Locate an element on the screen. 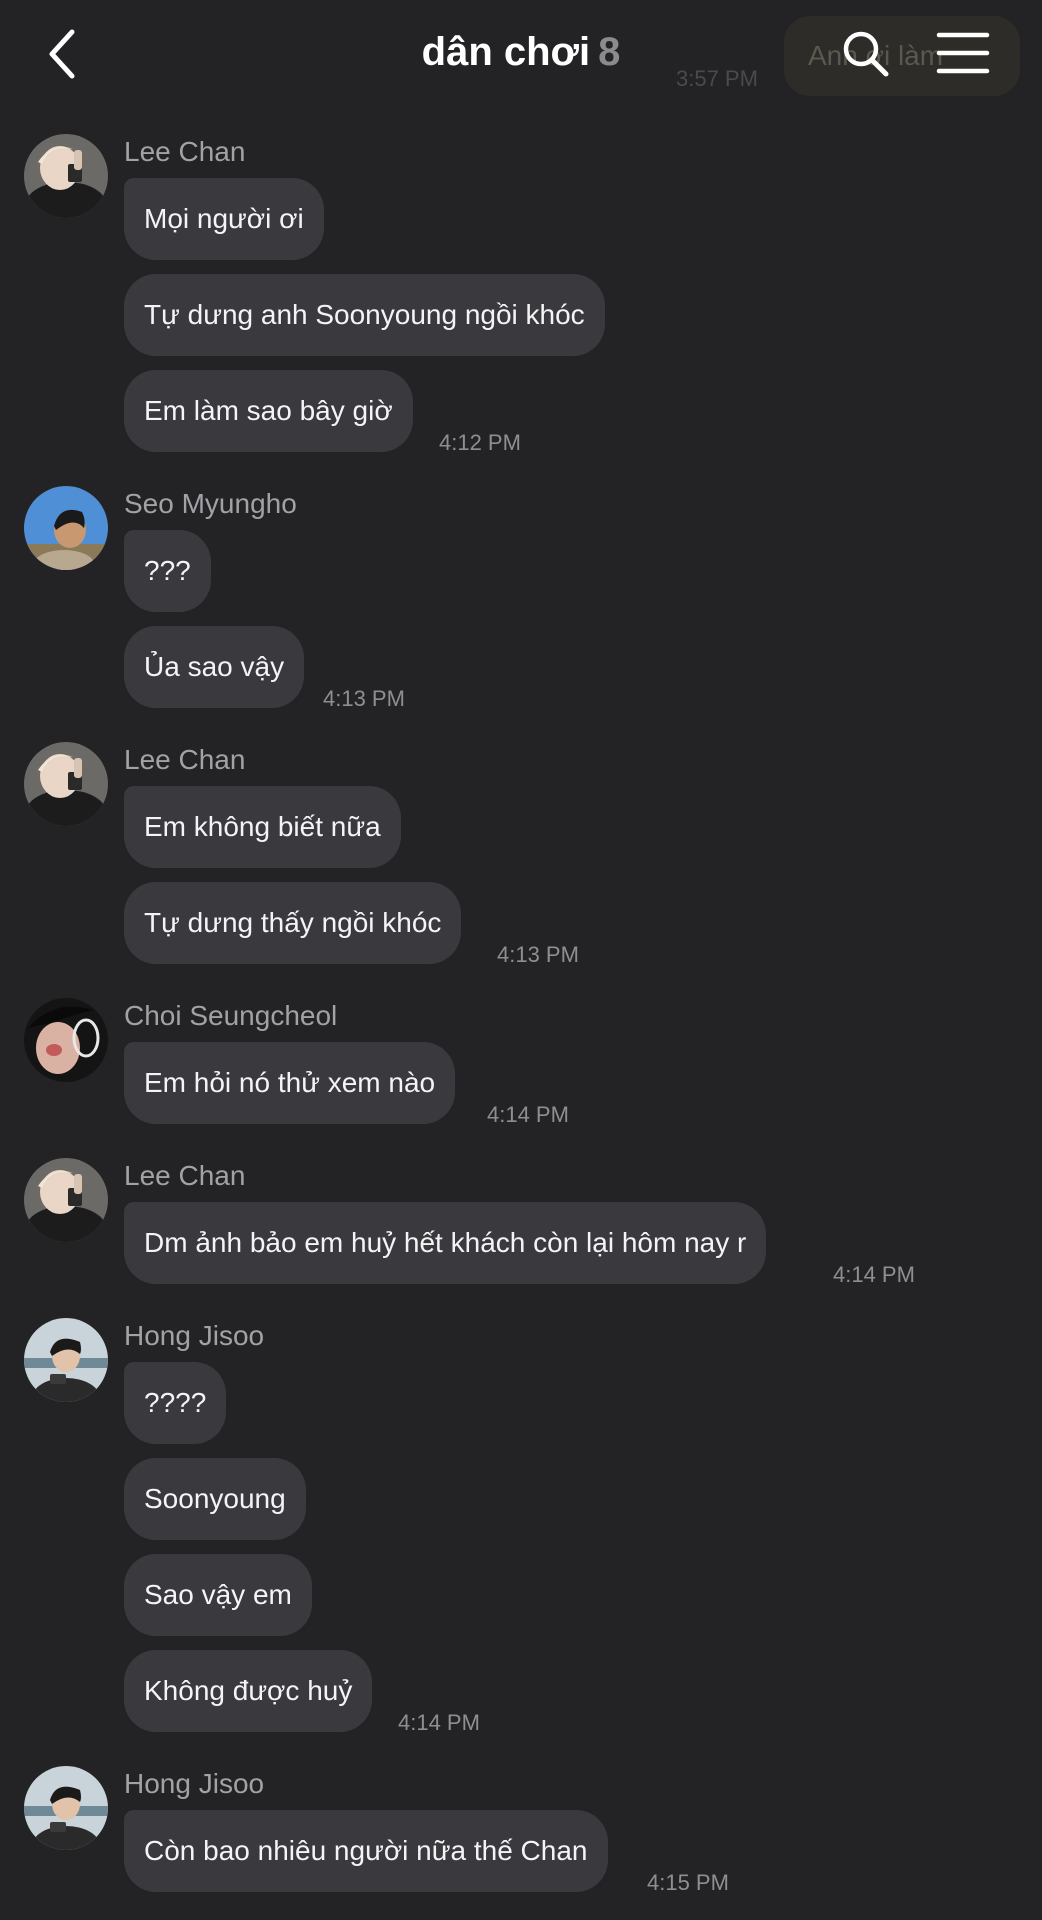 The image size is (1042, 1920). sender-name: Choi Seungcheol is located at coordinates (231, 1015).